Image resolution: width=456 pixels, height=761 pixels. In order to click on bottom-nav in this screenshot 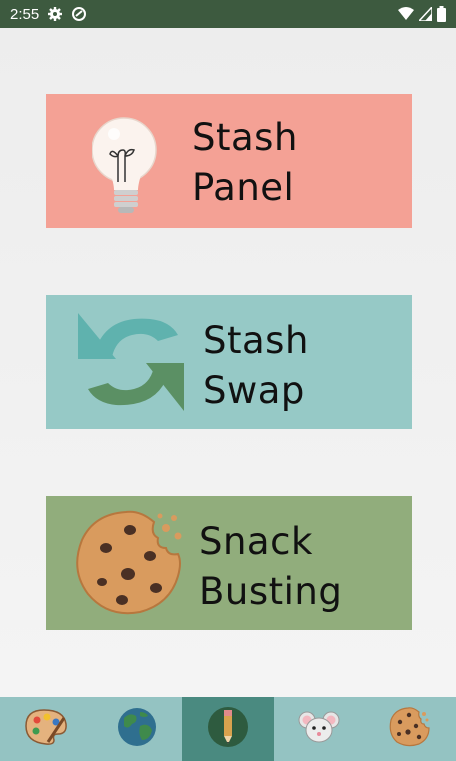, I will do `click(228, 729)`.